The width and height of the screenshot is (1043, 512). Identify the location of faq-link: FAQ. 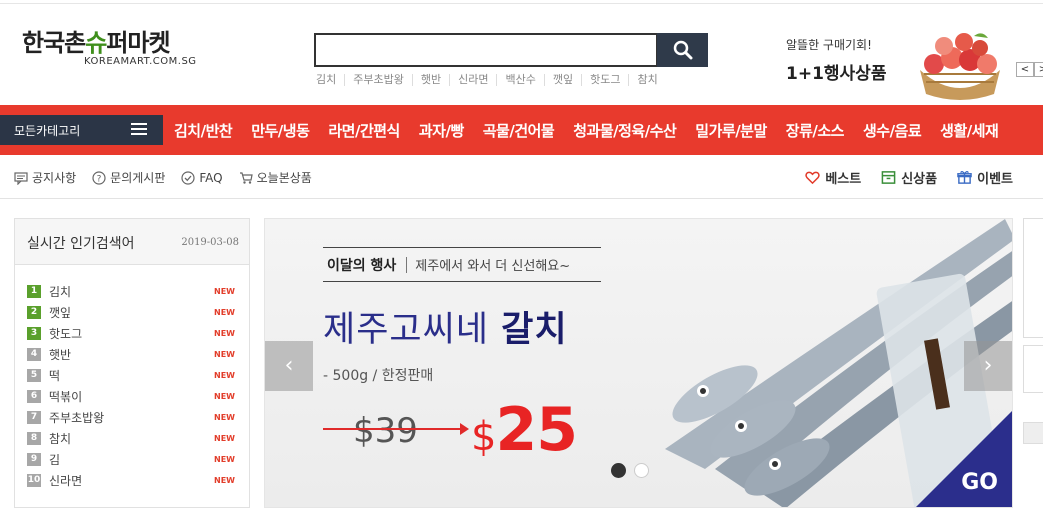
(202, 177).